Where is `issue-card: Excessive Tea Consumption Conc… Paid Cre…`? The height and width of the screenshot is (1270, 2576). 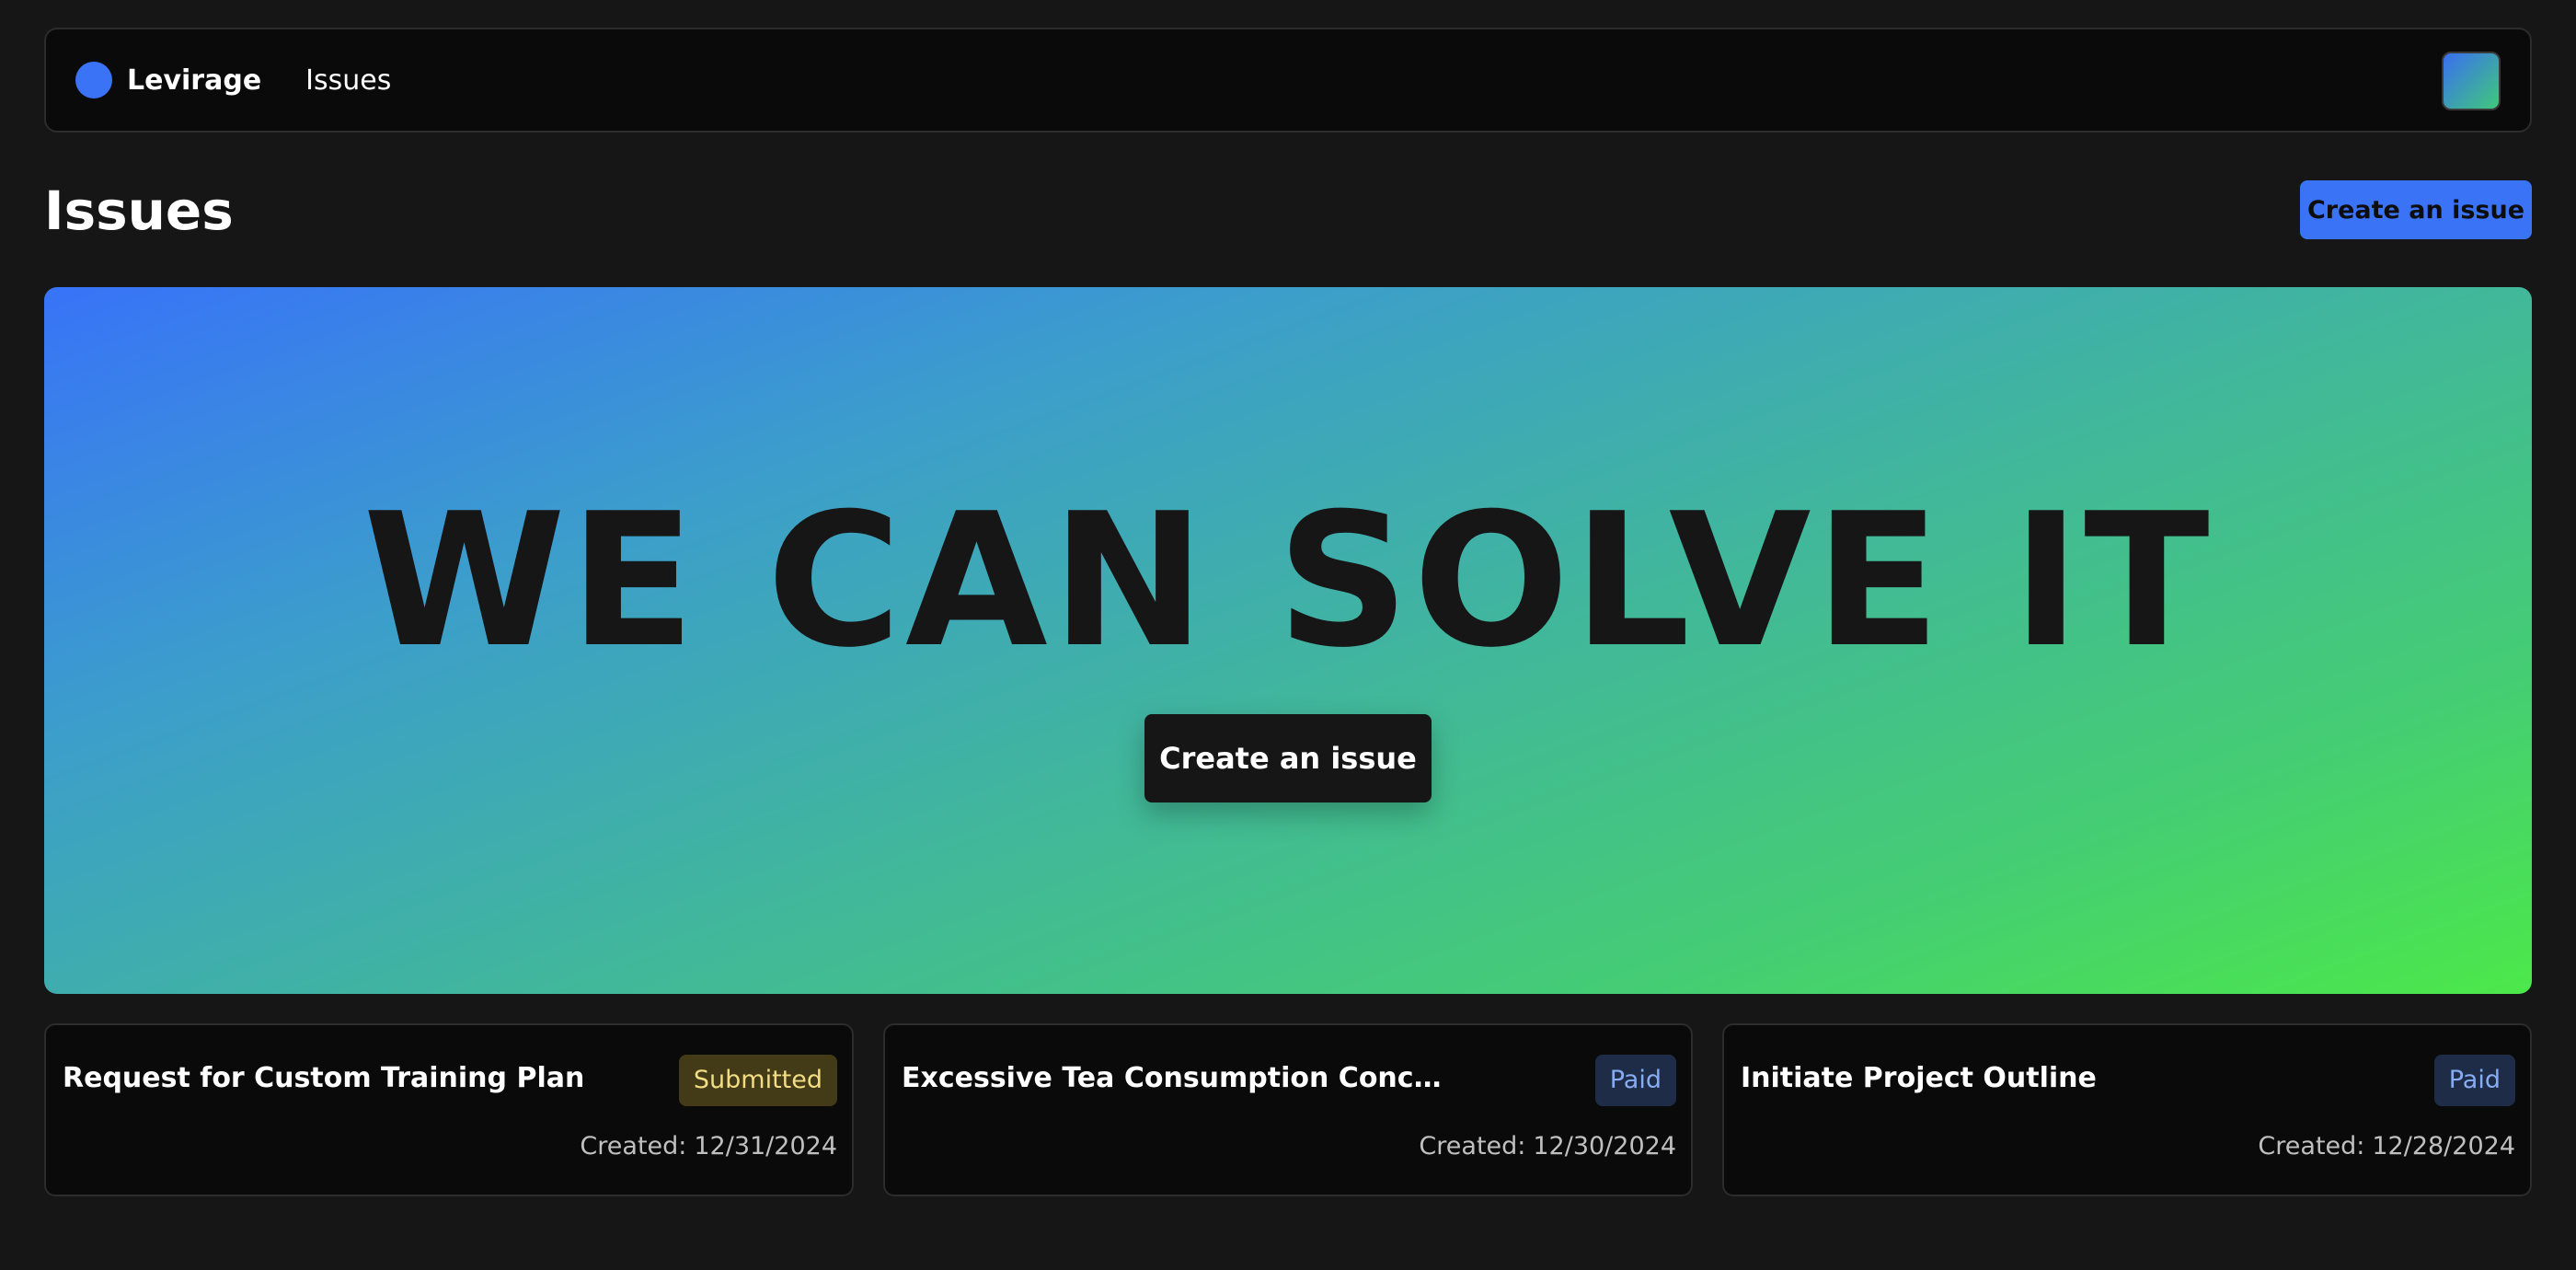
issue-card: Excessive Tea Consumption Conc… Paid Cre… is located at coordinates (1288, 1109).